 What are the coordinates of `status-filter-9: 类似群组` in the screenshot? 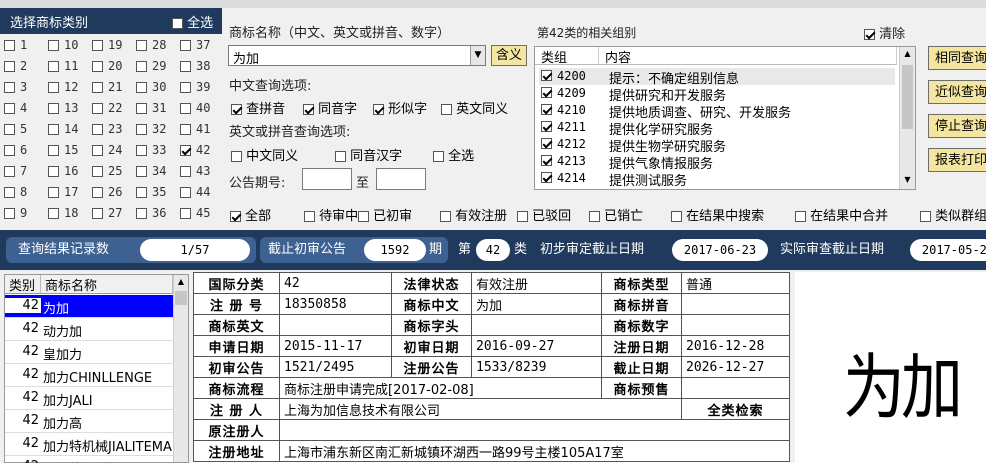 It's located at (953, 214).